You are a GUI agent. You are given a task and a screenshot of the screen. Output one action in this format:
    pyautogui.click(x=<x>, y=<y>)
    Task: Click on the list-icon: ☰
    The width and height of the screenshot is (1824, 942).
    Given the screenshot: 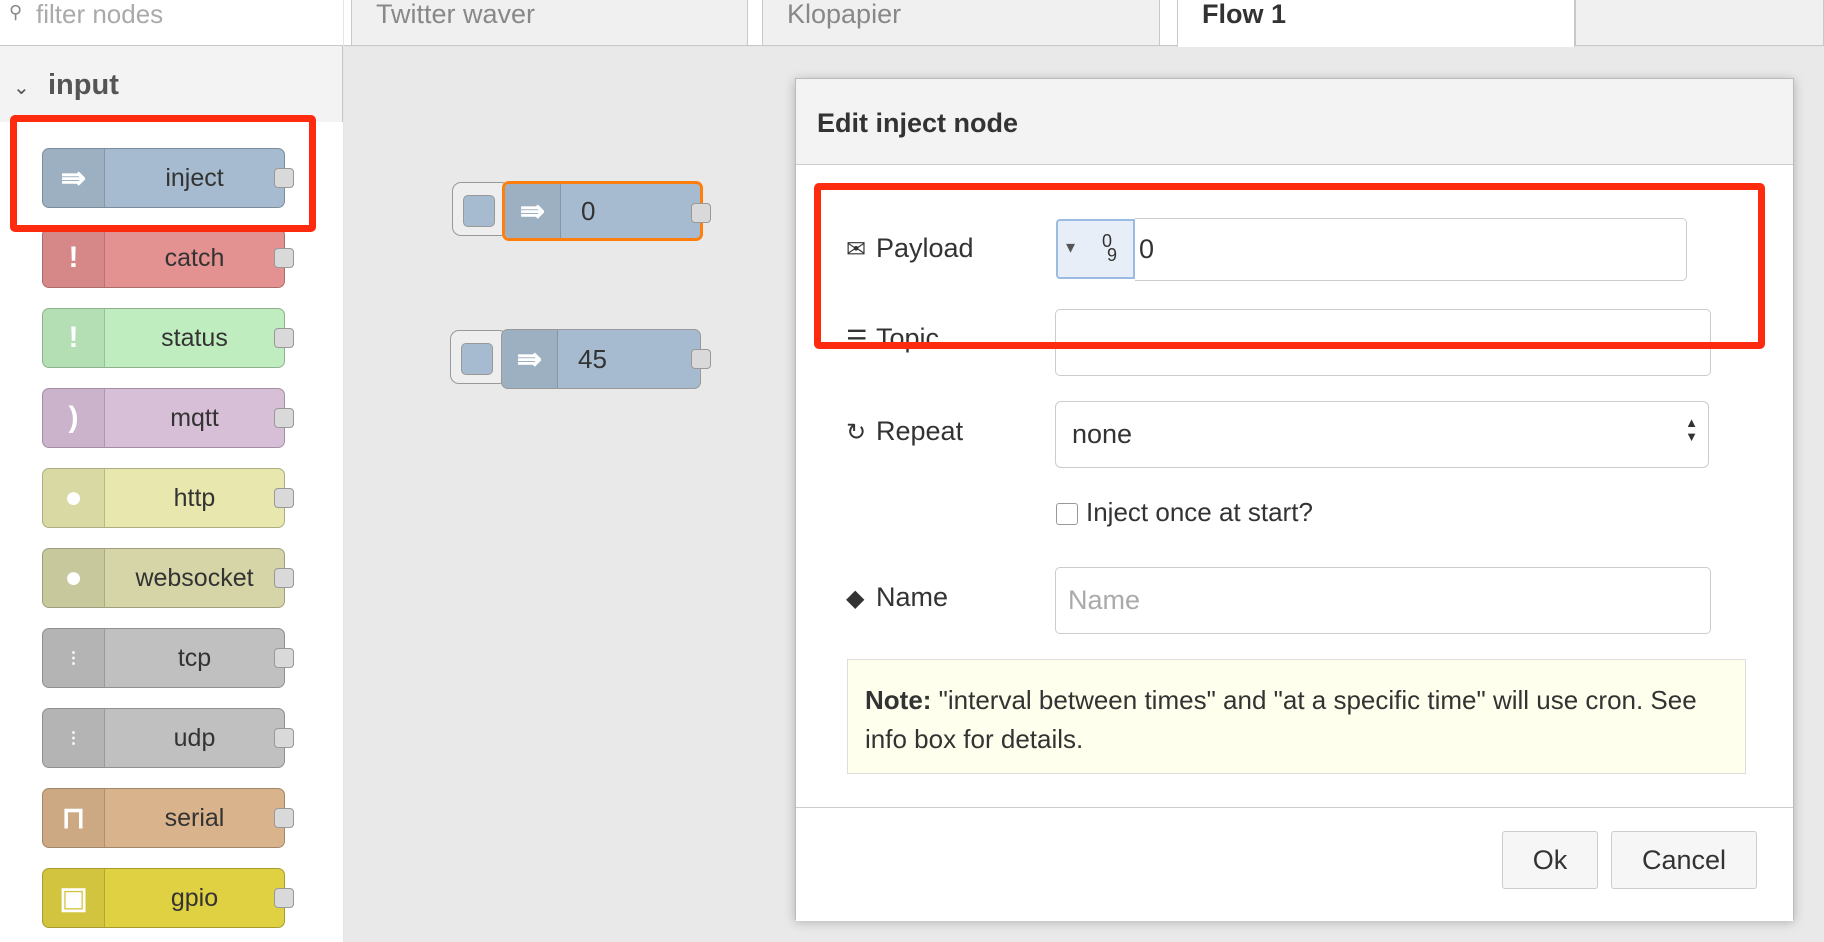 What is the action you would take?
    pyautogui.click(x=857, y=339)
    